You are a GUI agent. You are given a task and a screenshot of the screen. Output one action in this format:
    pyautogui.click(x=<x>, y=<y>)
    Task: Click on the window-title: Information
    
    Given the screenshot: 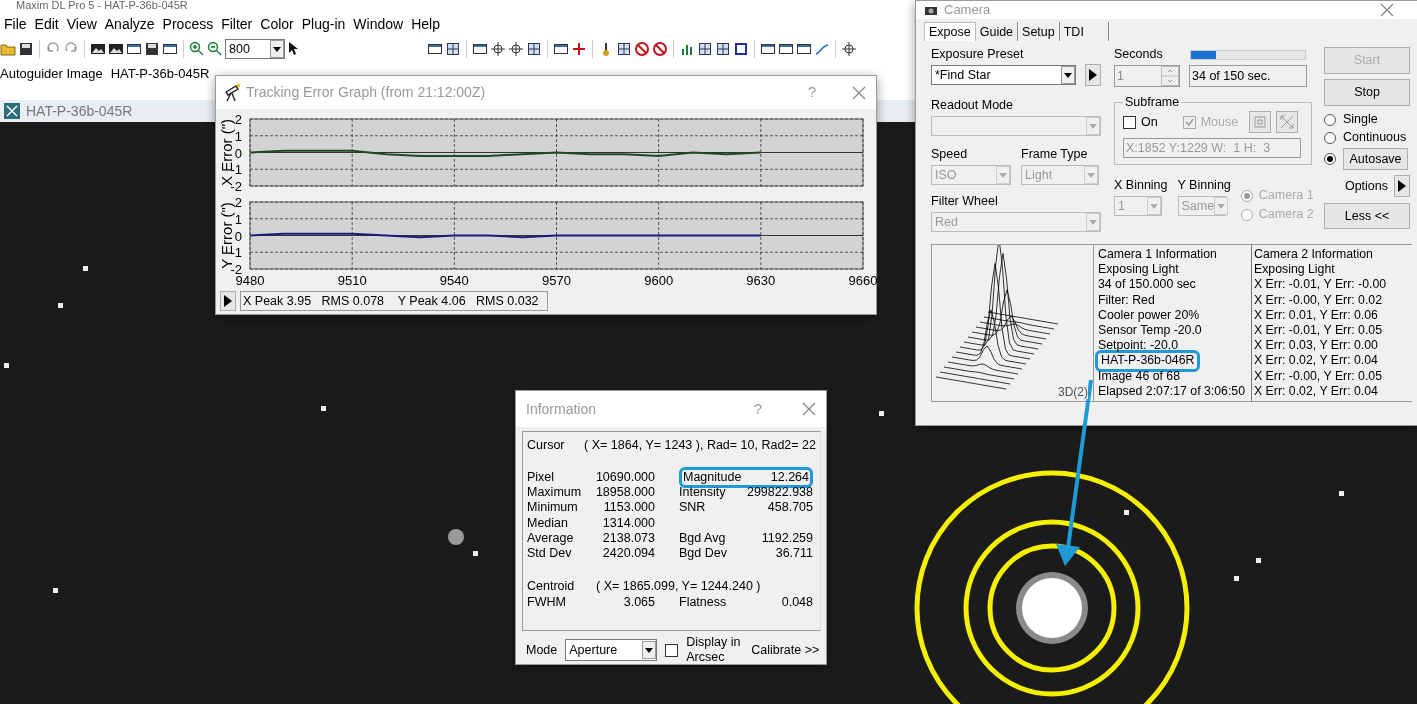 What is the action you would take?
    pyautogui.click(x=561, y=409)
    